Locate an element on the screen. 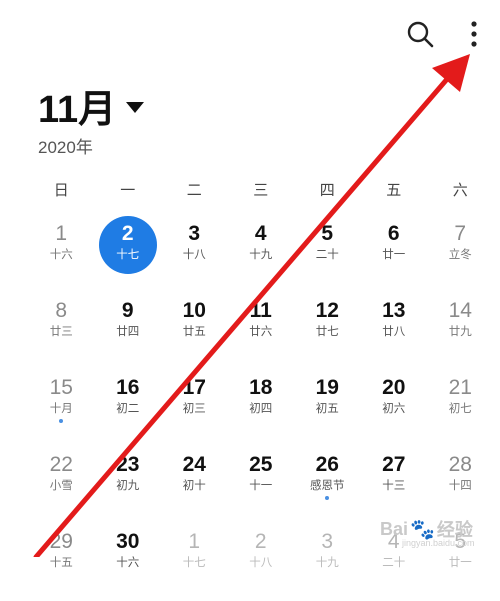  day-number: 4 is located at coordinates (260, 233).